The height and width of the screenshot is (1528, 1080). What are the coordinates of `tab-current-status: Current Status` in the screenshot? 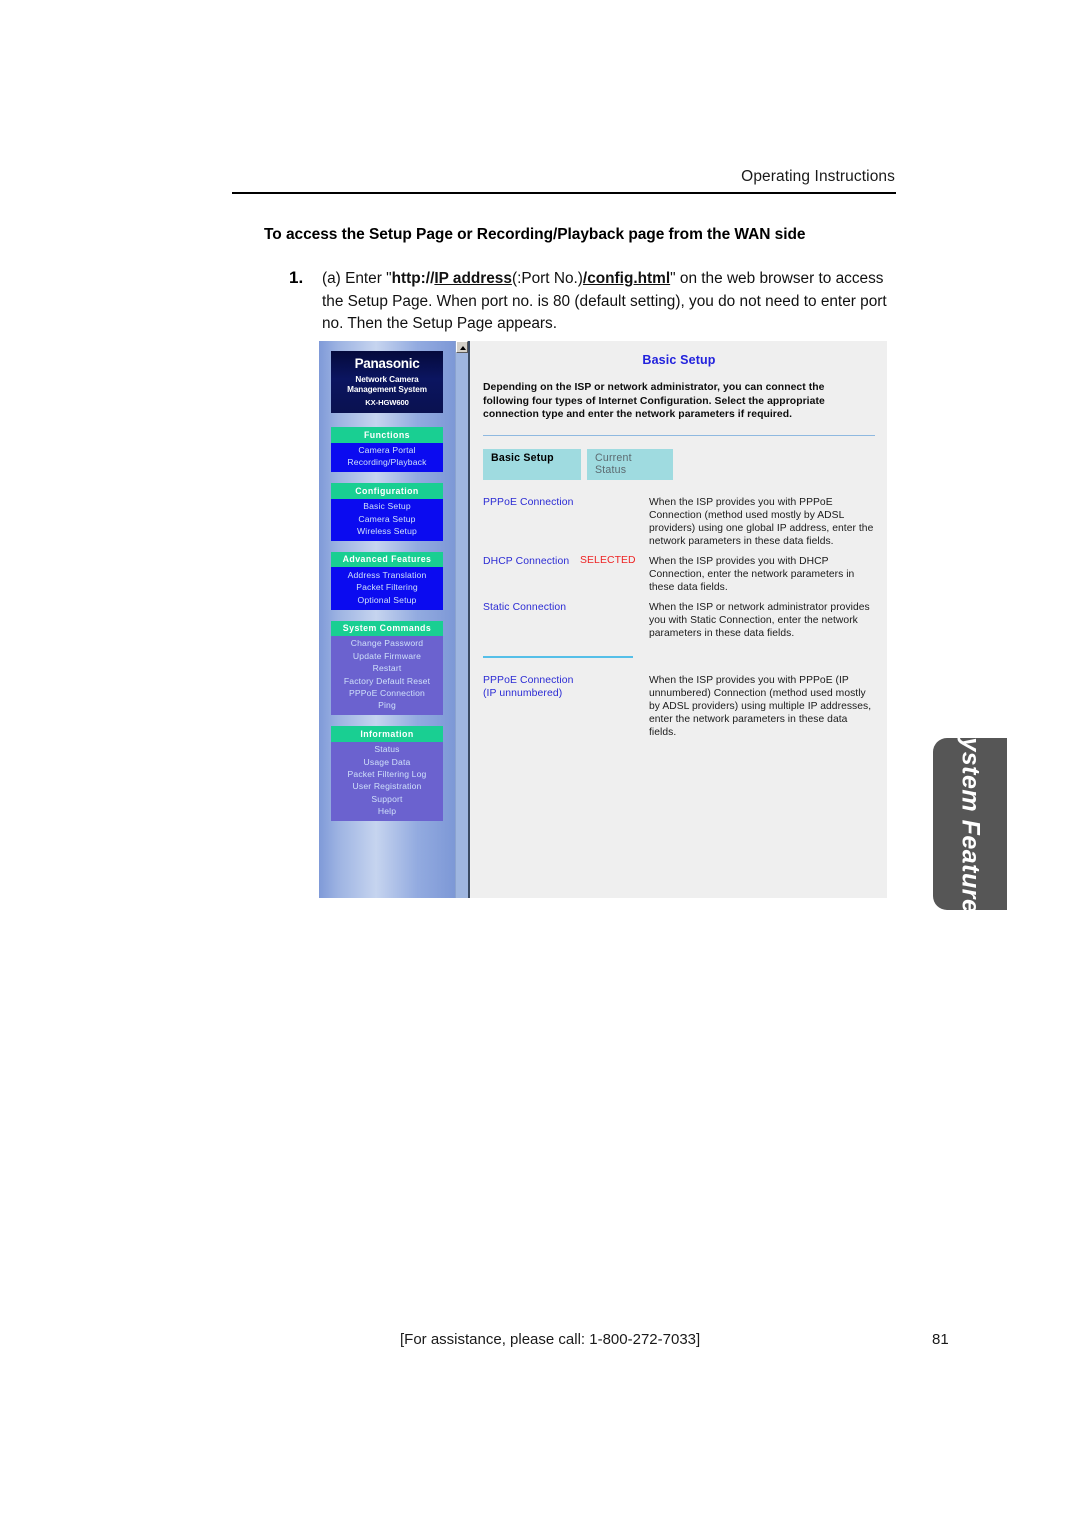 It's located at (630, 464).